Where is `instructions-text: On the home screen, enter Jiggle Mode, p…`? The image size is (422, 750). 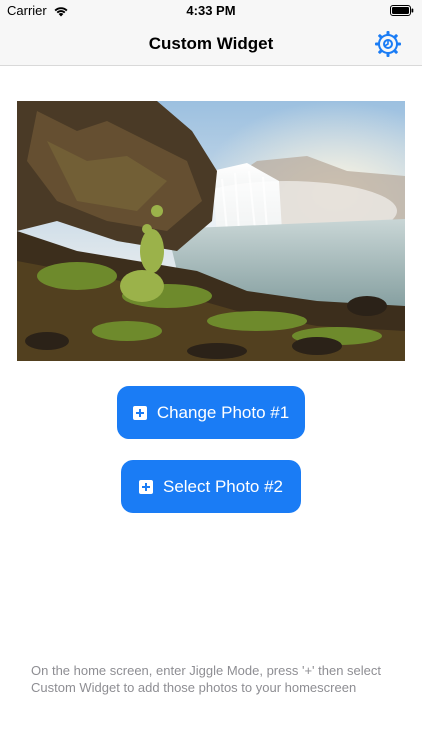
instructions-text: On the home screen, enter Jiggle Mode, p… is located at coordinates (206, 679).